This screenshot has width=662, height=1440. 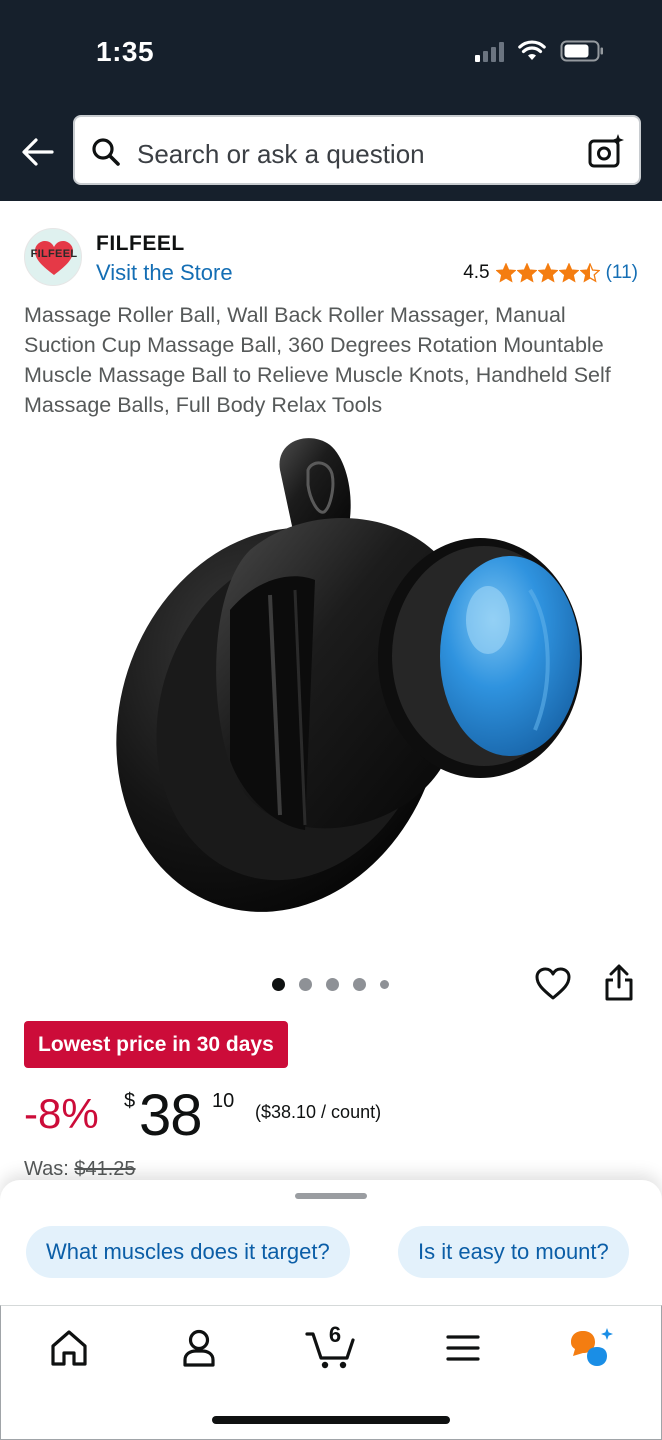 I want to click on menu-icon, so click(x=463, y=1348).